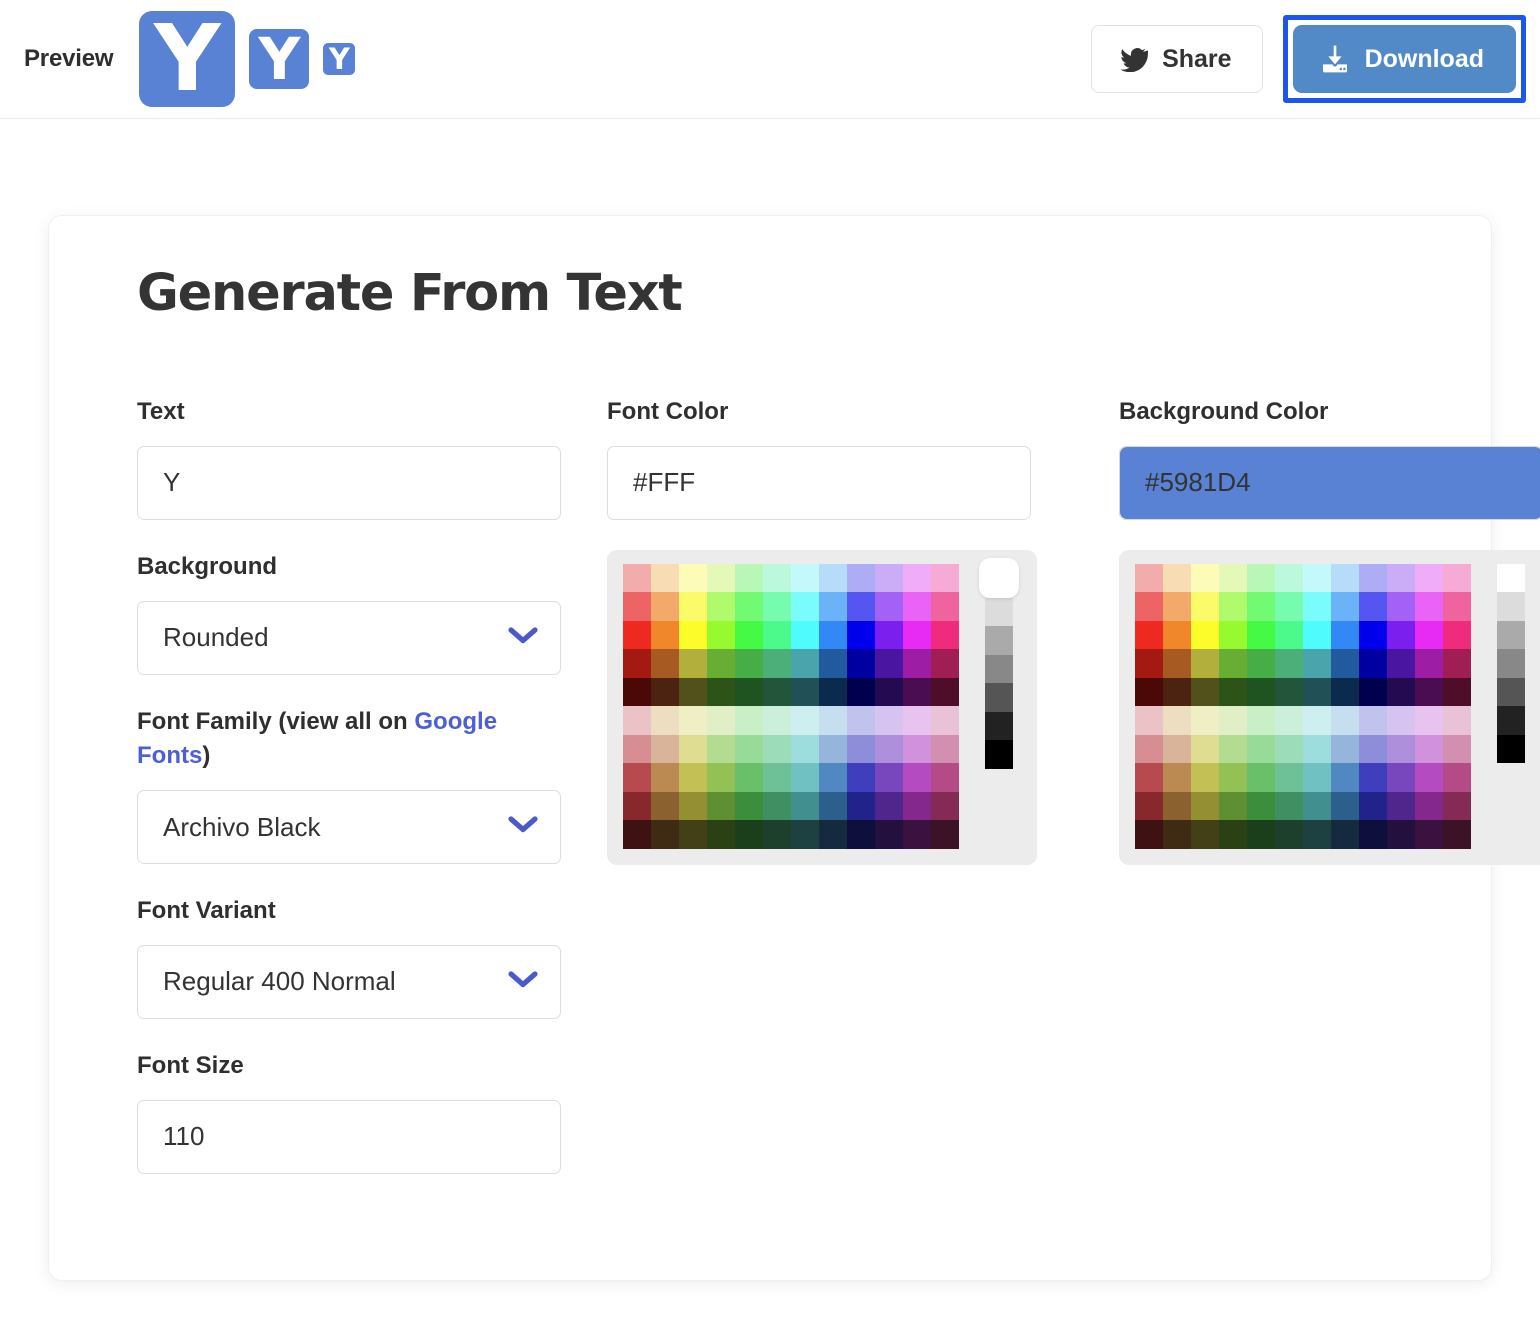 The height and width of the screenshot is (1338, 1540). Describe the element at coordinates (1404, 59) in the screenshot. I see `download-button: Download` at that location.